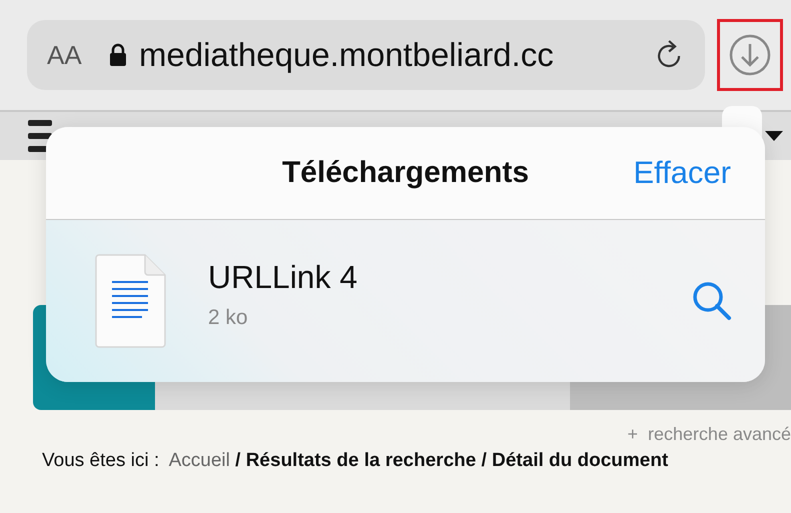 The width and height of the screenshot is (791, 513). Describe the element at coordinates (228, 318) in the screenshot. I see `file-size: 2 ko` at that location.